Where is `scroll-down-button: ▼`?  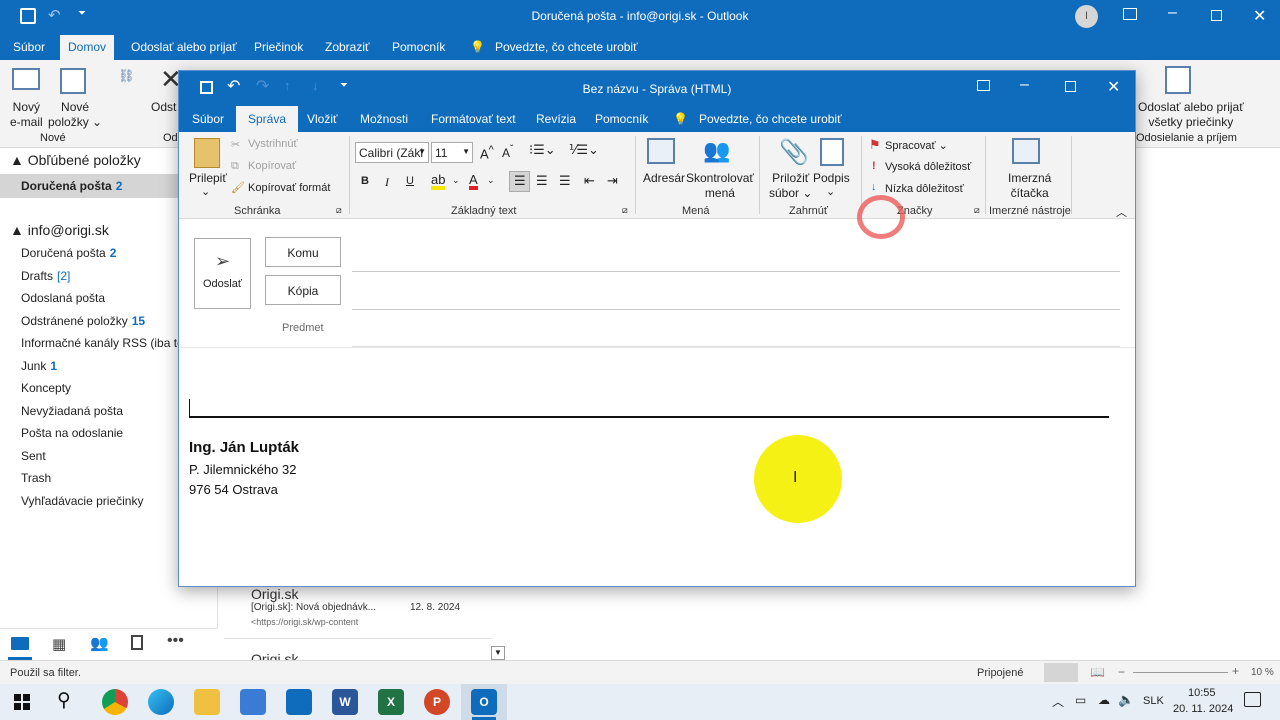
scroll-down-button: ▼ is located at coordinates (498, 653).